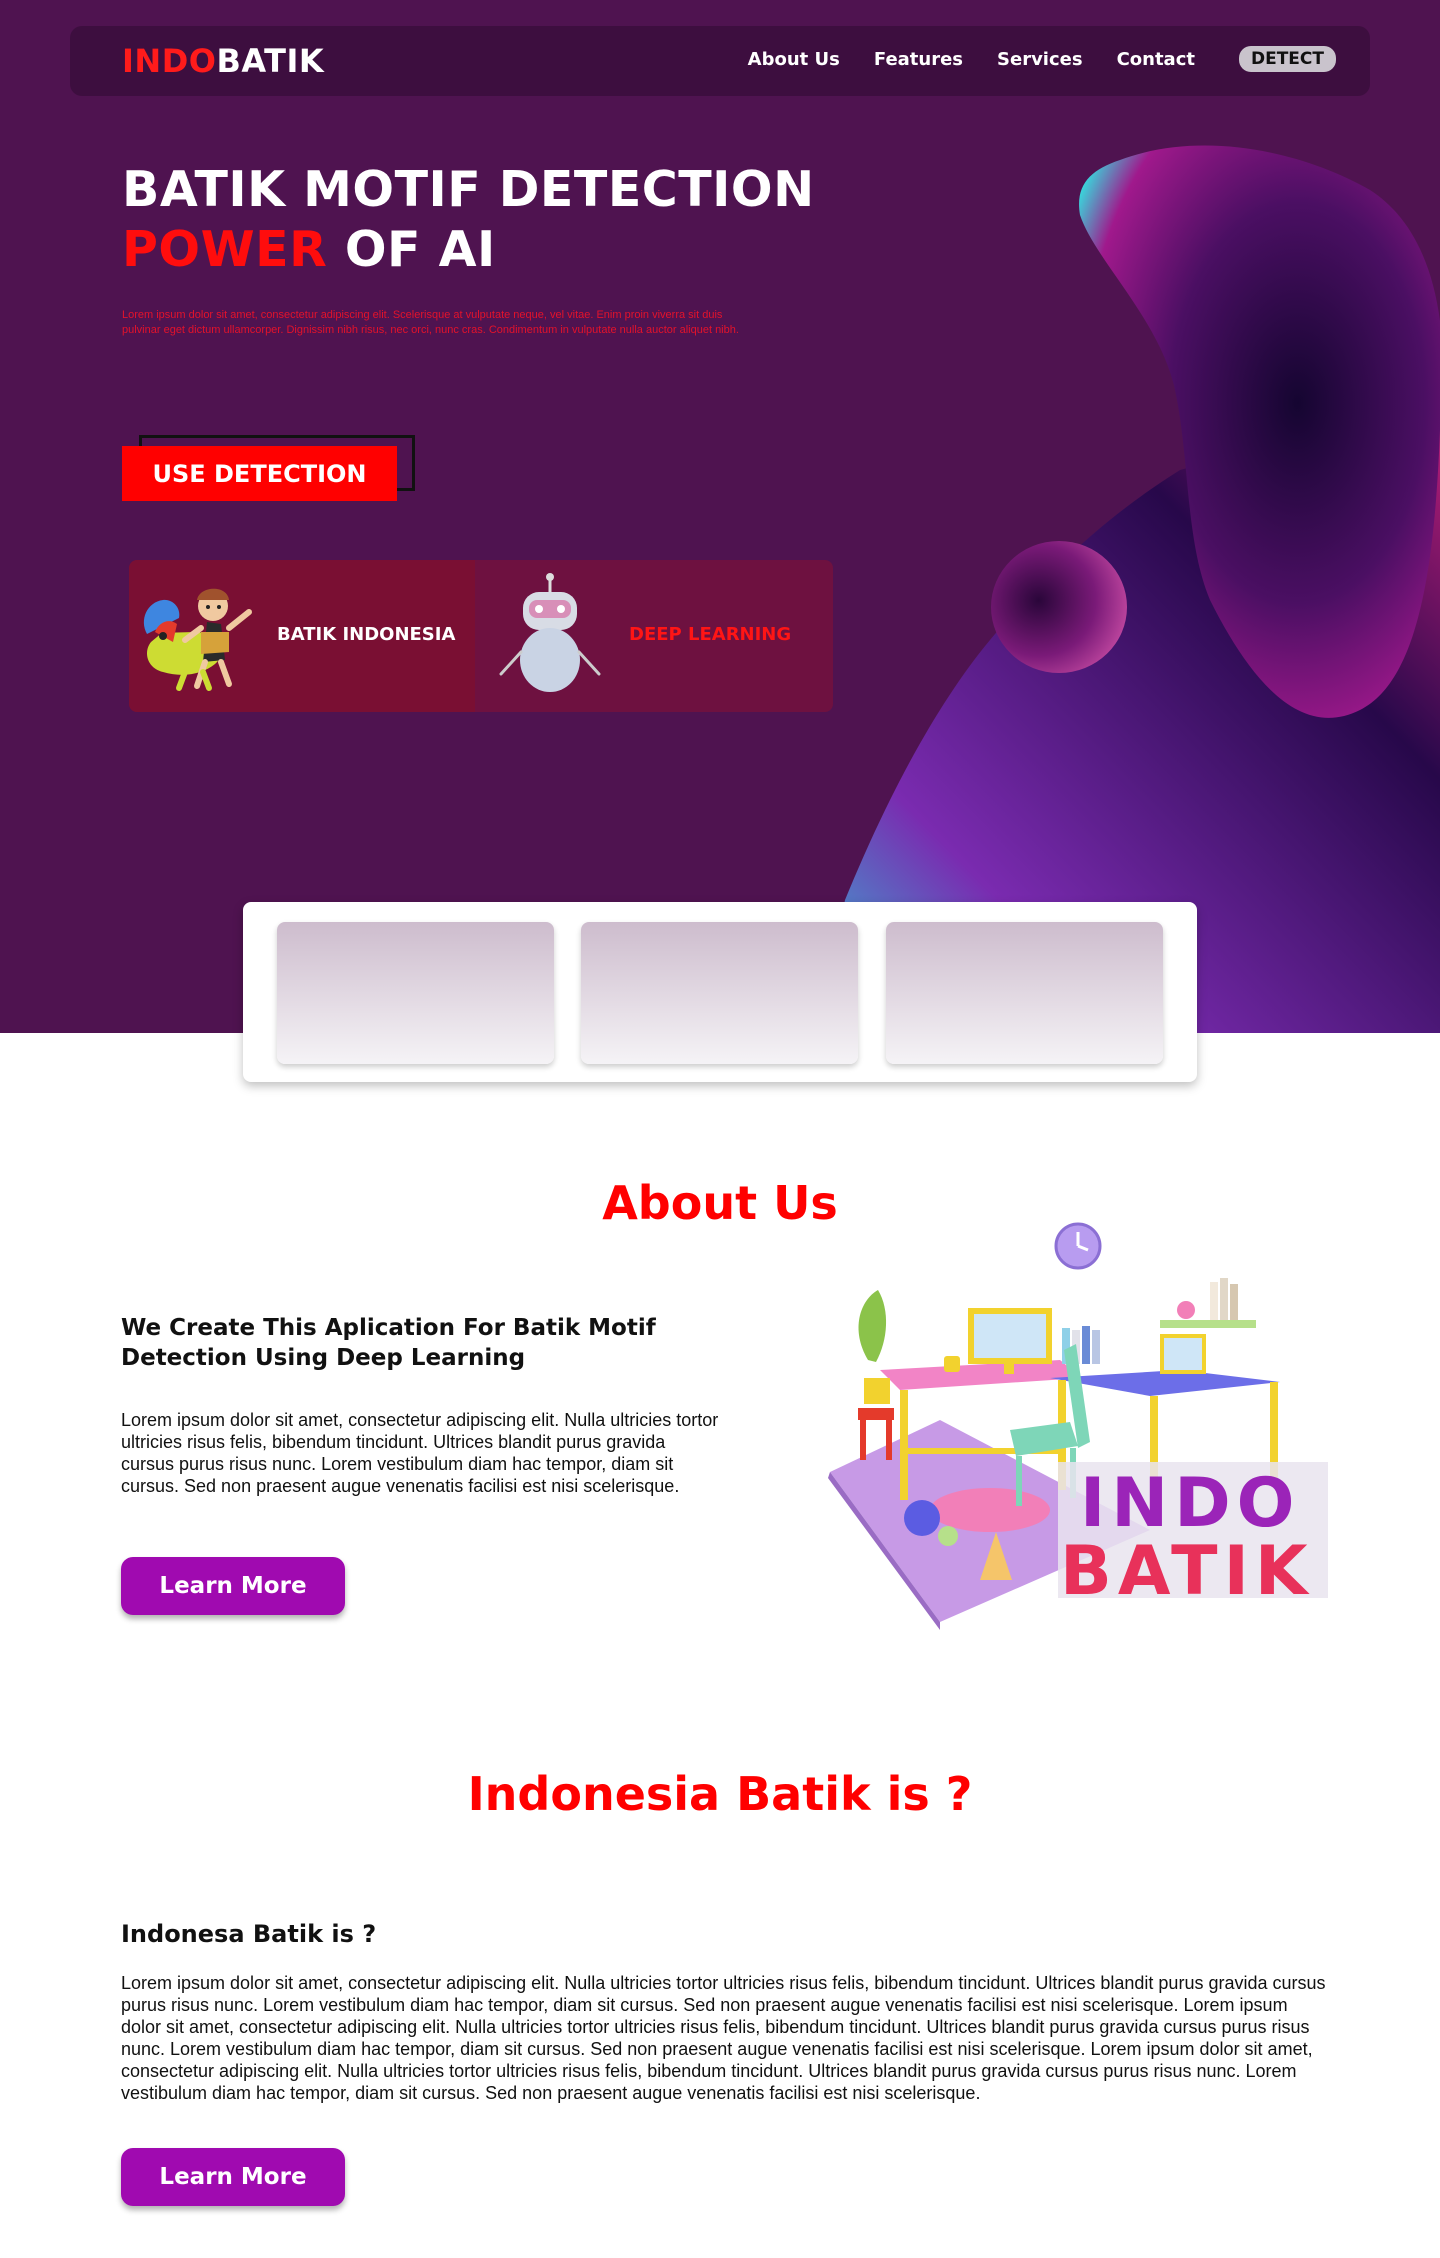 The width and height of the screenshot is (1440, 2258). I want to click on robot-icon, so click(550, 632).